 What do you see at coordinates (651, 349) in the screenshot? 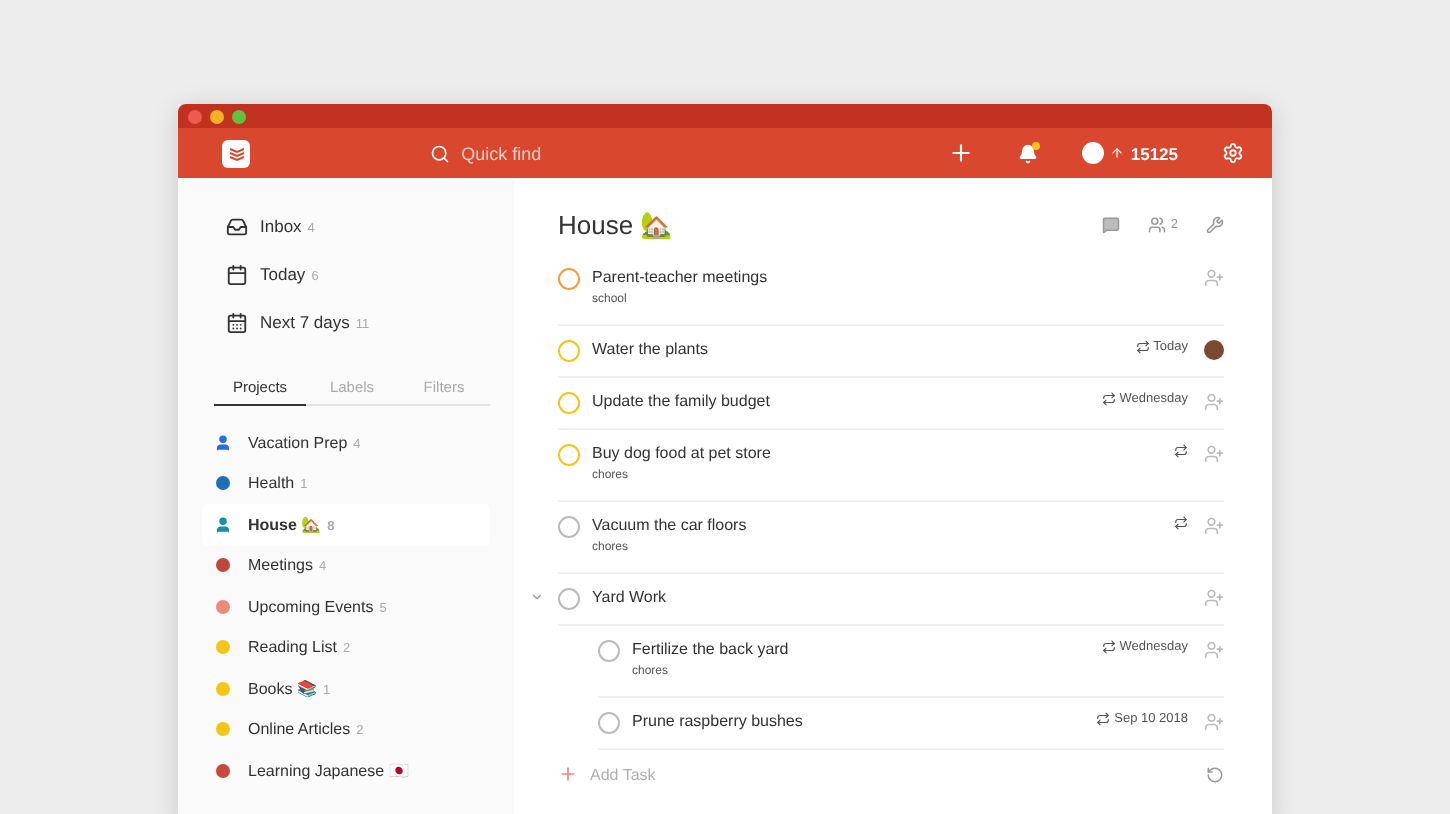
I see `task-title: Water the plants` at bounding box center [651, 349].